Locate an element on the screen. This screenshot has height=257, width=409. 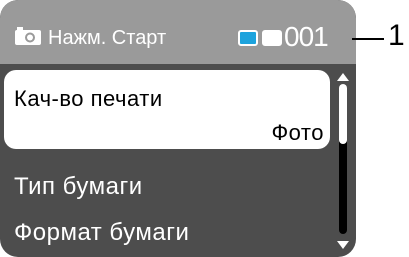
callout-number: 1 is located at coordinates (396, 35).